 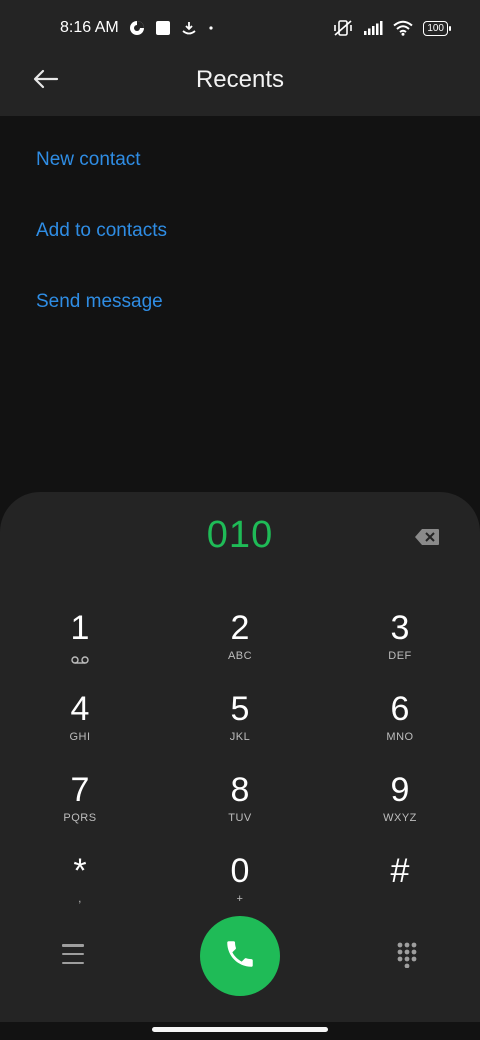 I want to click on call-button, so click(x=240, y=956).